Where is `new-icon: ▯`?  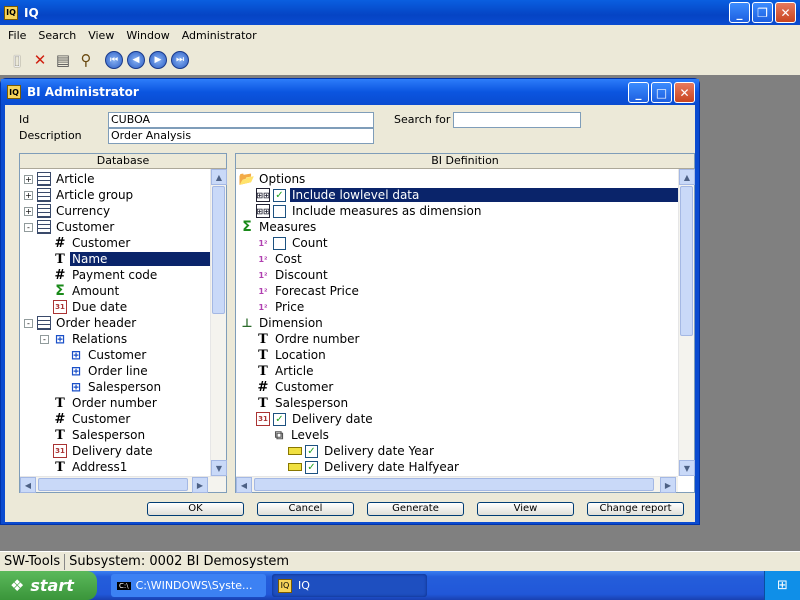 new-icon: ▯ is located at coordinates (17, 60).